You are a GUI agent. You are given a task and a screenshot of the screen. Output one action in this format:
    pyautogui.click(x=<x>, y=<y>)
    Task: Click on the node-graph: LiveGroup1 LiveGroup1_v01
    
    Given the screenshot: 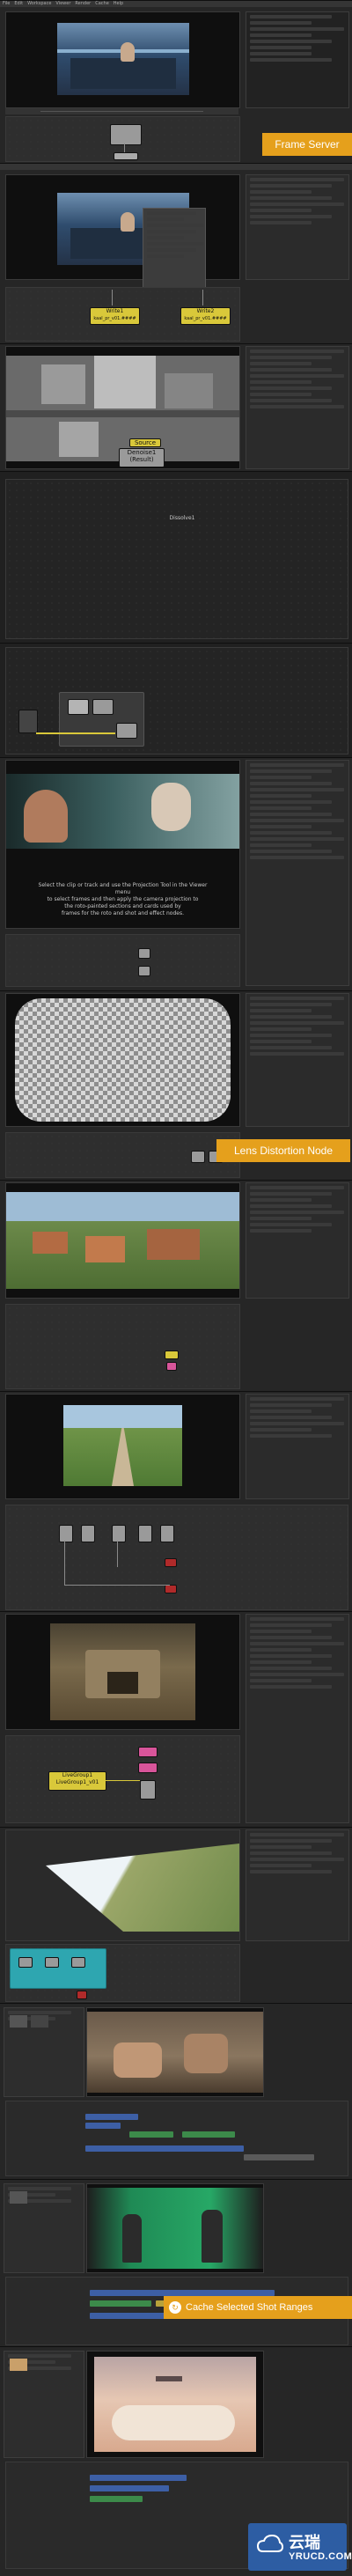 What is the action you would take?
    pyautogui.click(x=123, y=1779)
    